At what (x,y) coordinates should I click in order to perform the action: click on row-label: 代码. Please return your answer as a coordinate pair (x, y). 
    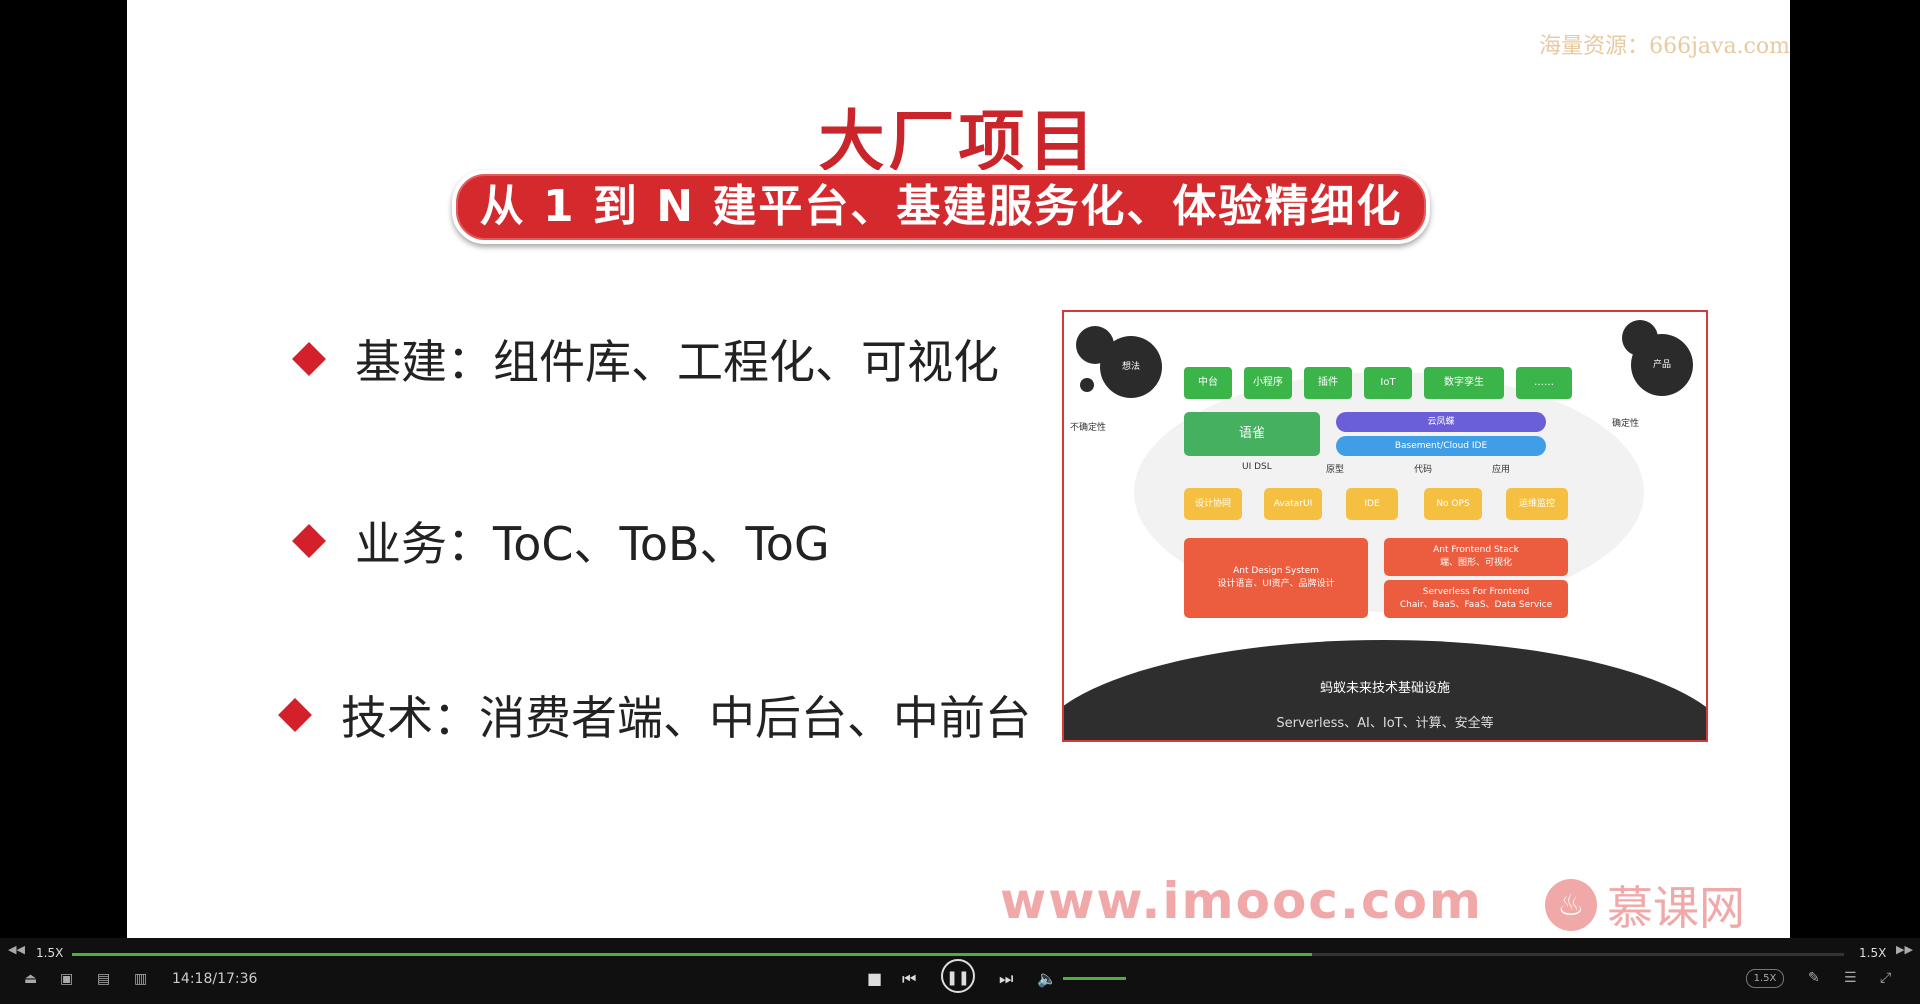
    Looking at the image, I should click on (1423, 470).